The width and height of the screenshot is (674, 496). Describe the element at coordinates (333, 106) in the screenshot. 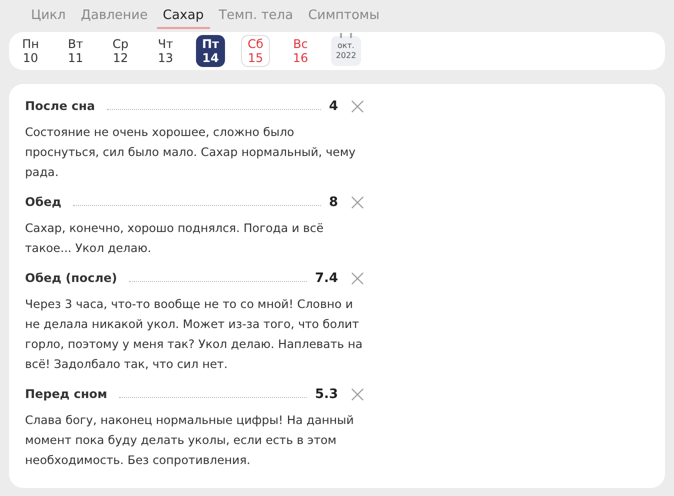

I see `sugar-value: 4` at that location.